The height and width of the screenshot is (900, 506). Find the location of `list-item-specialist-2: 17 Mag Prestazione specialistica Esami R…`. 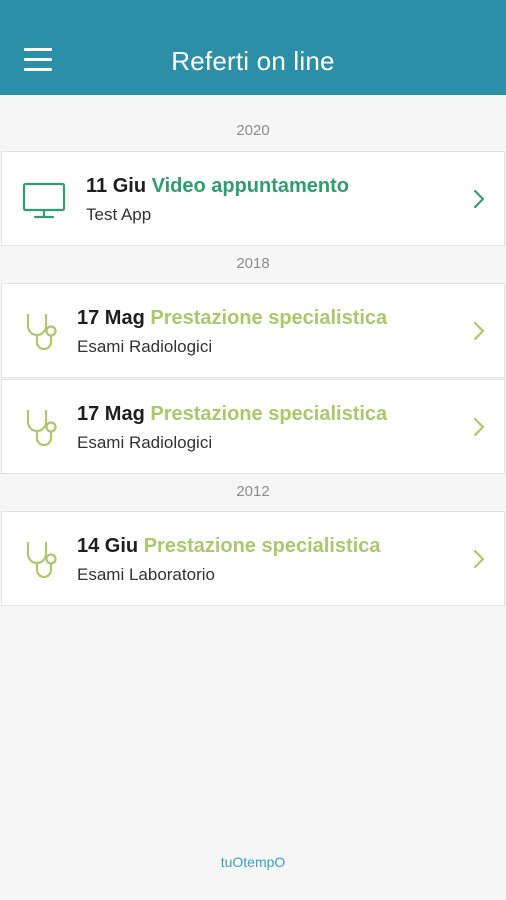

list-item-specialist-2: 17 Mag Prestazione specialistica Esami R… is located at coordinates (253, 426).